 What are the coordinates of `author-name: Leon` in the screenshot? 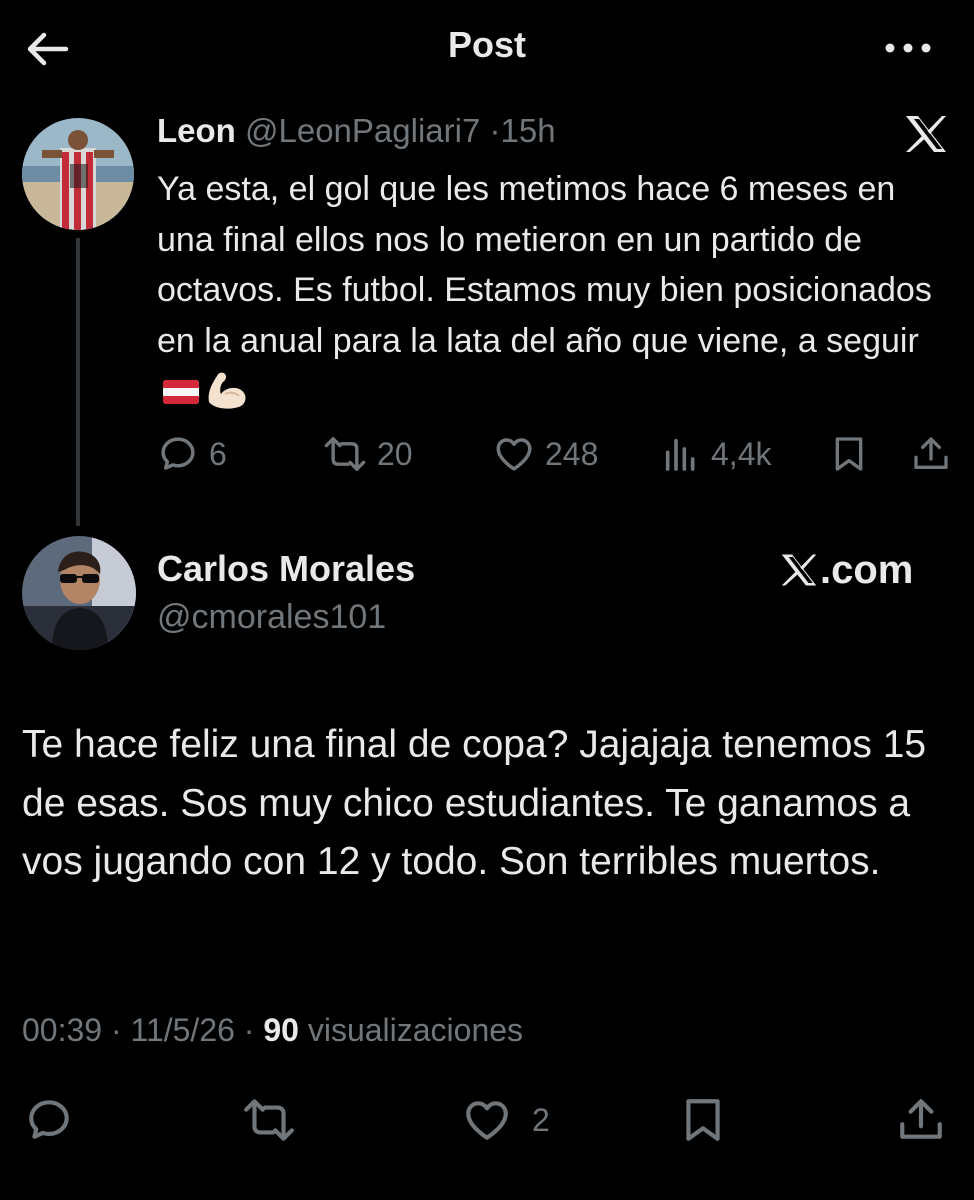 It's located at (196, 130).